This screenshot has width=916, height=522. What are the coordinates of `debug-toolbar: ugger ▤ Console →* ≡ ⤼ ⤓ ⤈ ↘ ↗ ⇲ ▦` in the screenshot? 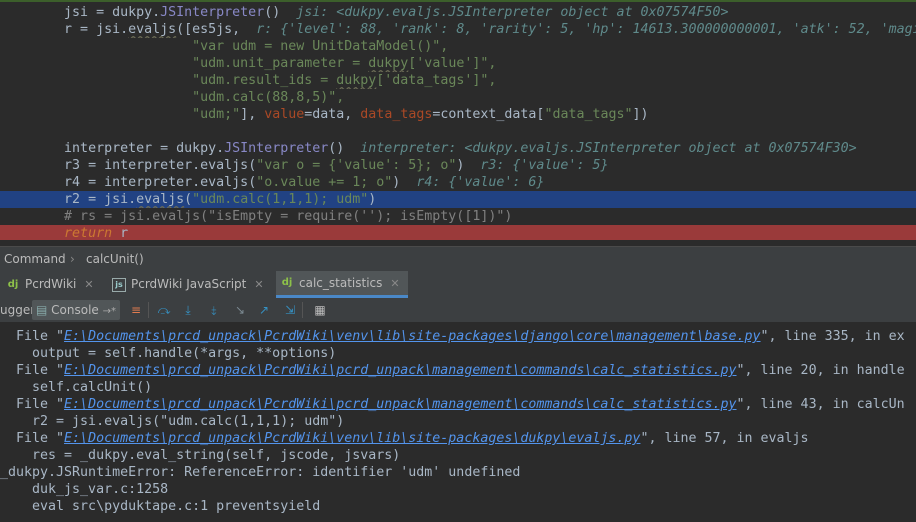 It's located at (458, 310).